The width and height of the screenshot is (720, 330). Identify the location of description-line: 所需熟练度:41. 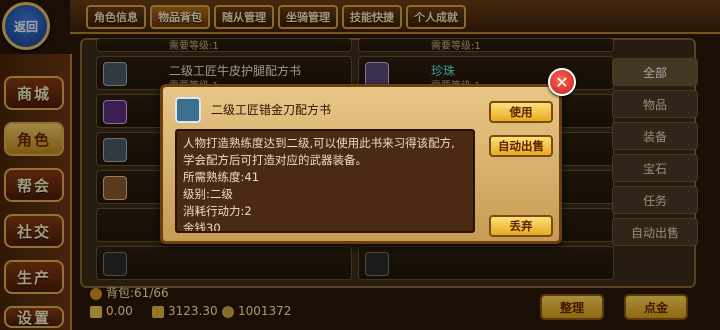
(221, 177).